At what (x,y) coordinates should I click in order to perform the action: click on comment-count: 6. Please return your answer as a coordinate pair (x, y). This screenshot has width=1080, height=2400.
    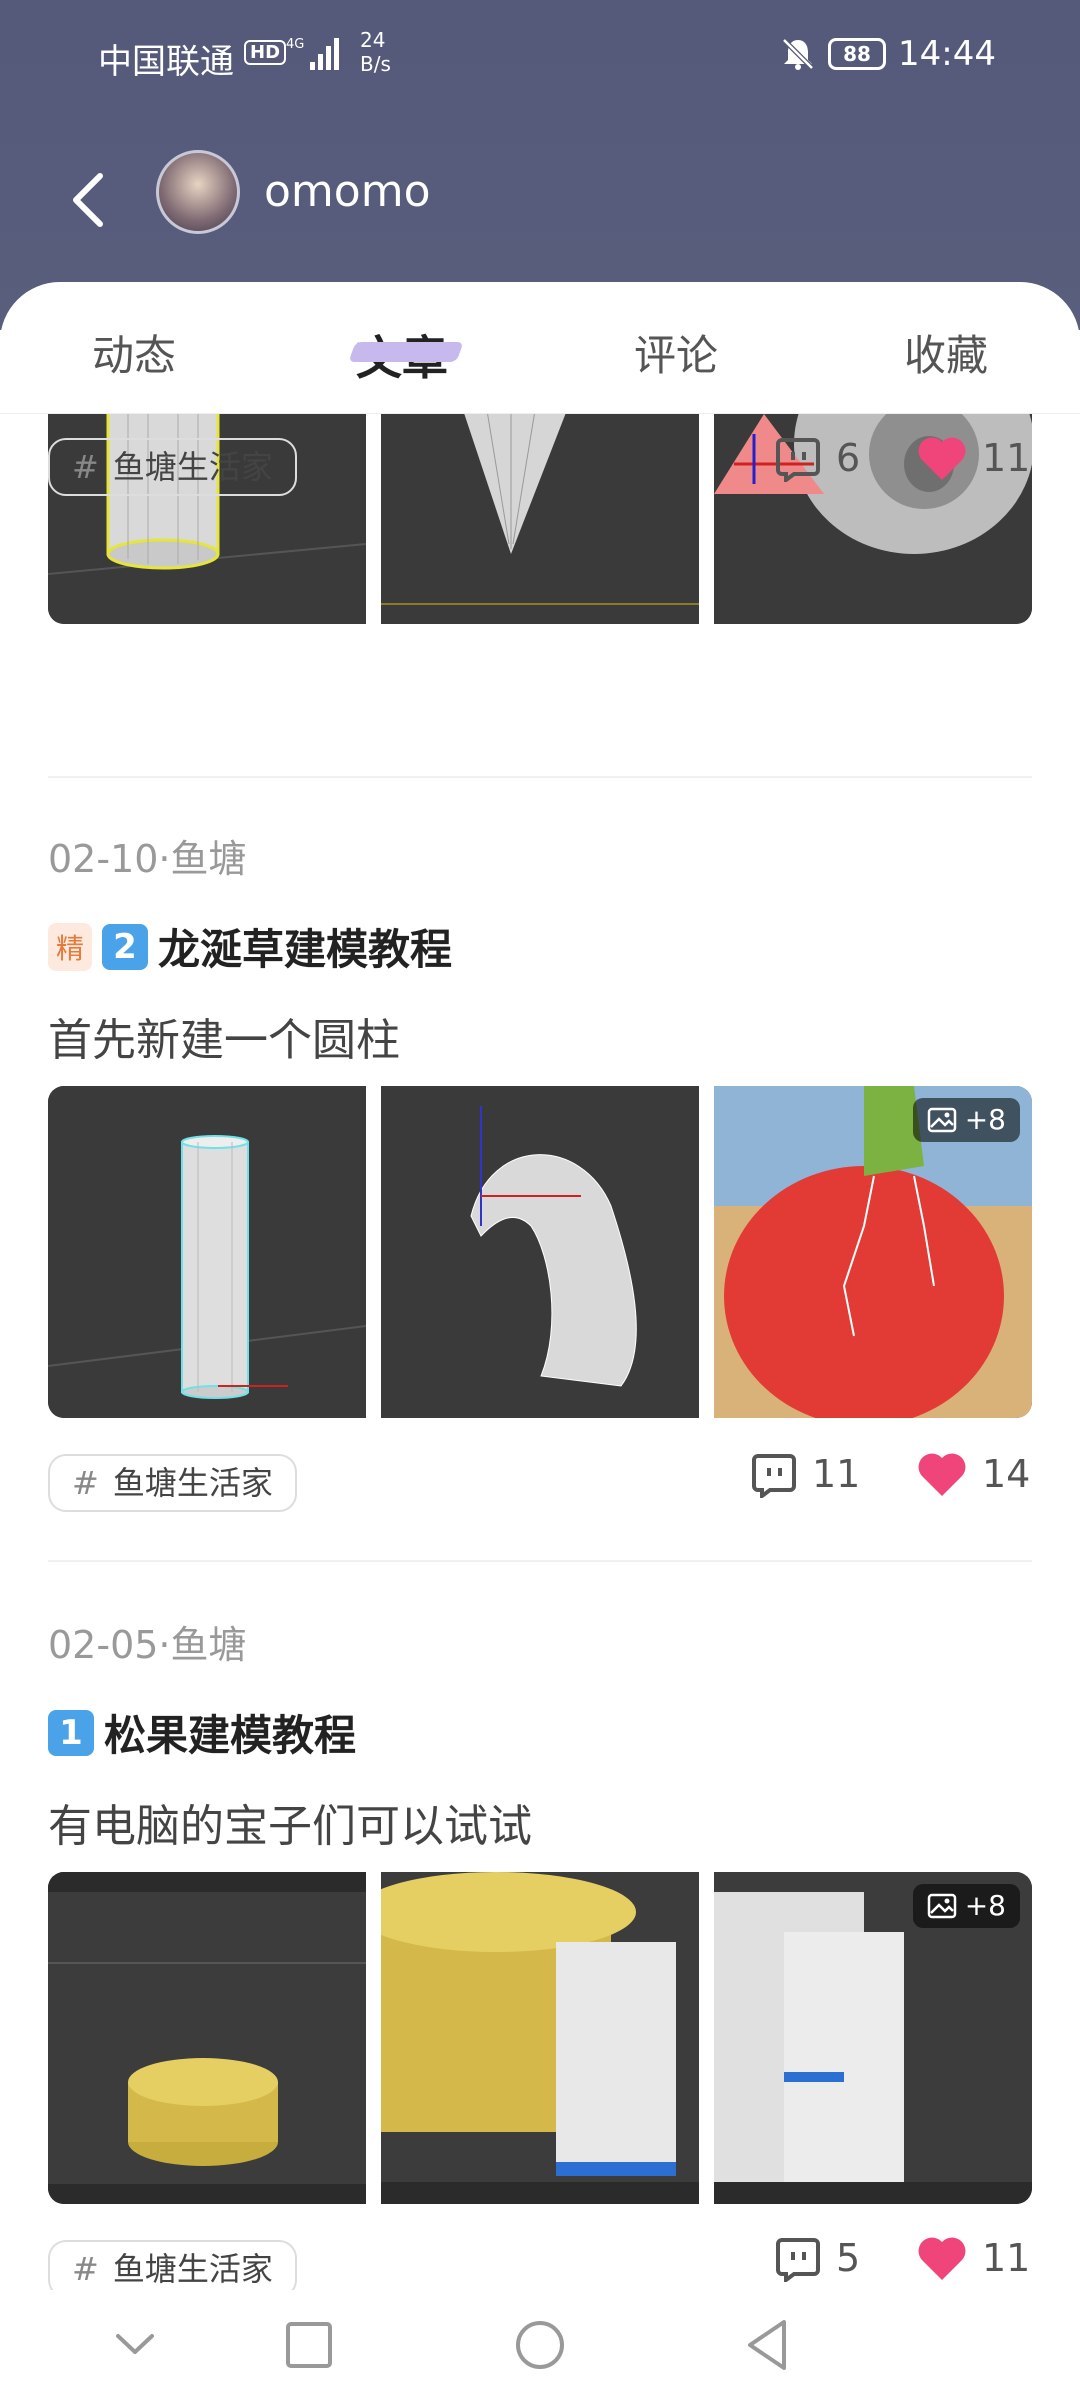
    Looking at the image, I should click on (817, 458).